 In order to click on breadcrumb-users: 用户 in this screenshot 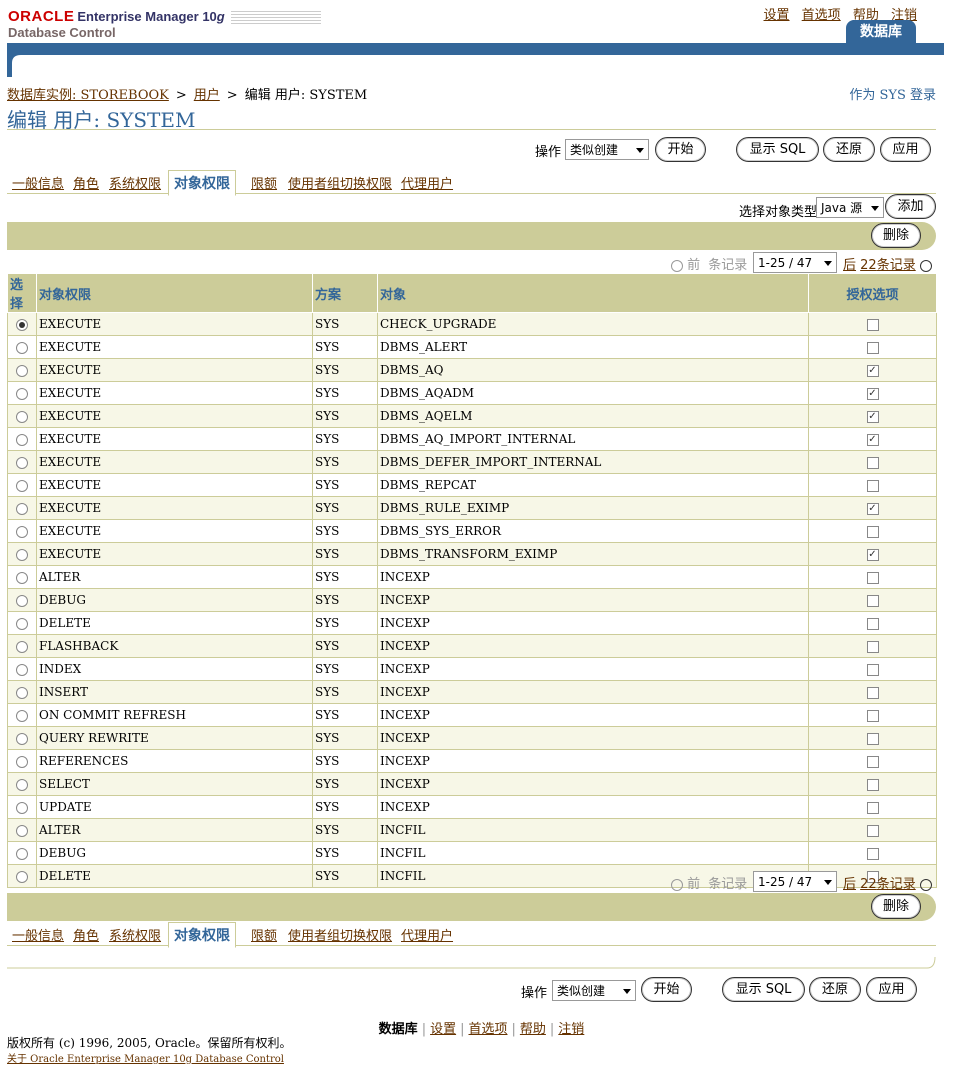, I will do `click(207, 95)`.